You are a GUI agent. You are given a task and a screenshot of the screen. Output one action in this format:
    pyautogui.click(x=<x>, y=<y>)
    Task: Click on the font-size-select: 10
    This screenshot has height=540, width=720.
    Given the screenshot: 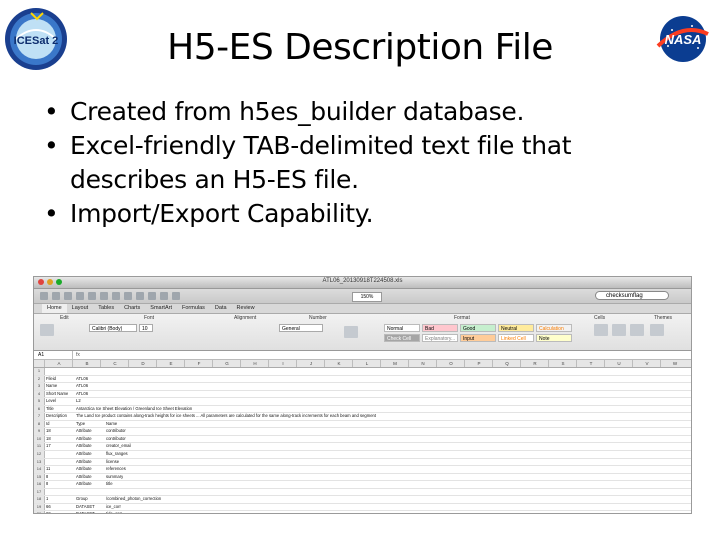 What is the action you would take?
    pyautogui.click(x=146, y=328)
    